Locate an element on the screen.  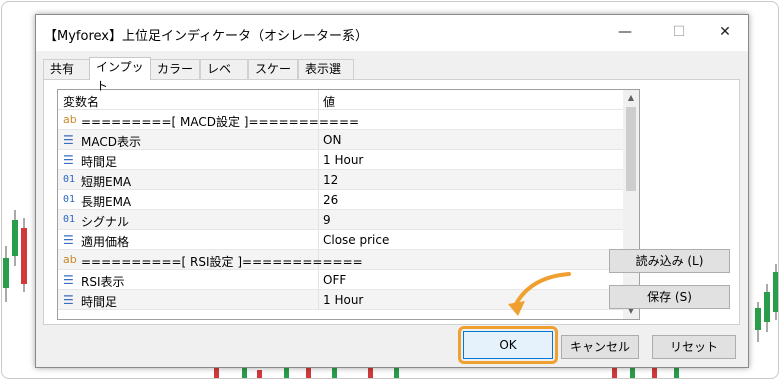
reset-button: リセット is located at coordinates (694, 347).